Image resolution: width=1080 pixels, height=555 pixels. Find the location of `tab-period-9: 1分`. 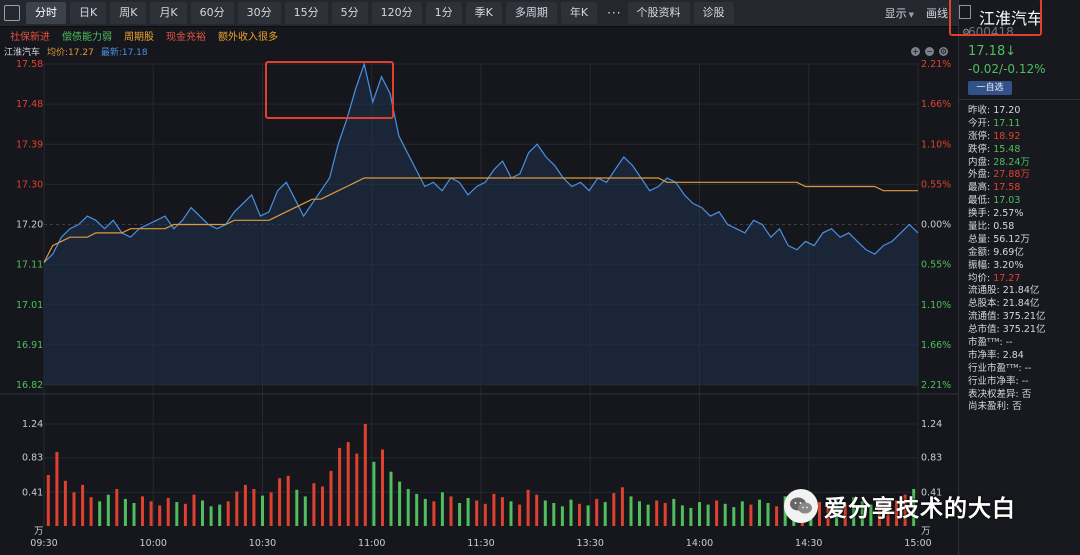

tab-period-9: 1分 is located at coordinates (443, 13).